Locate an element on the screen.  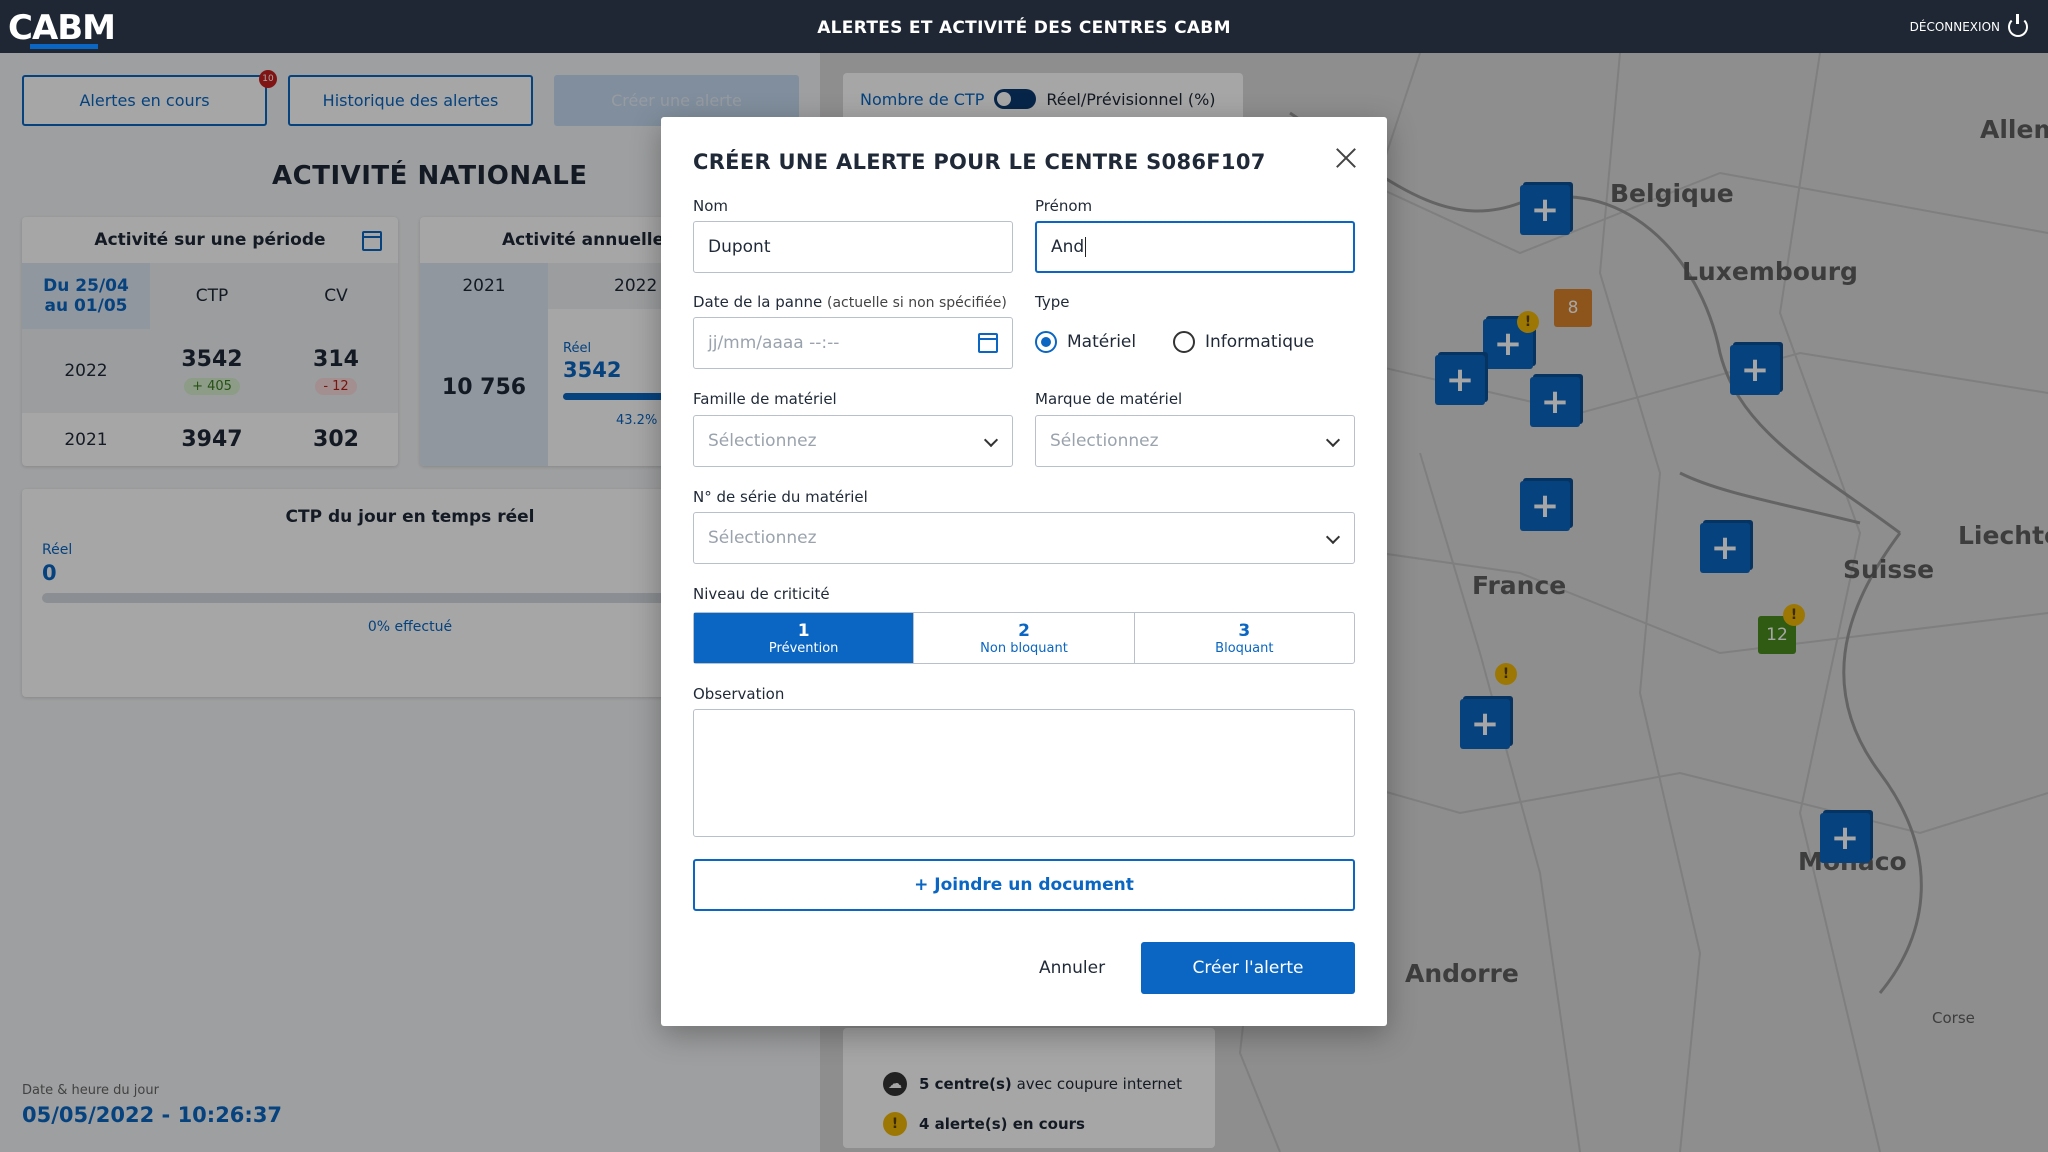
type-radio-materiel: Matériel is located at coordinates (1085, 342).